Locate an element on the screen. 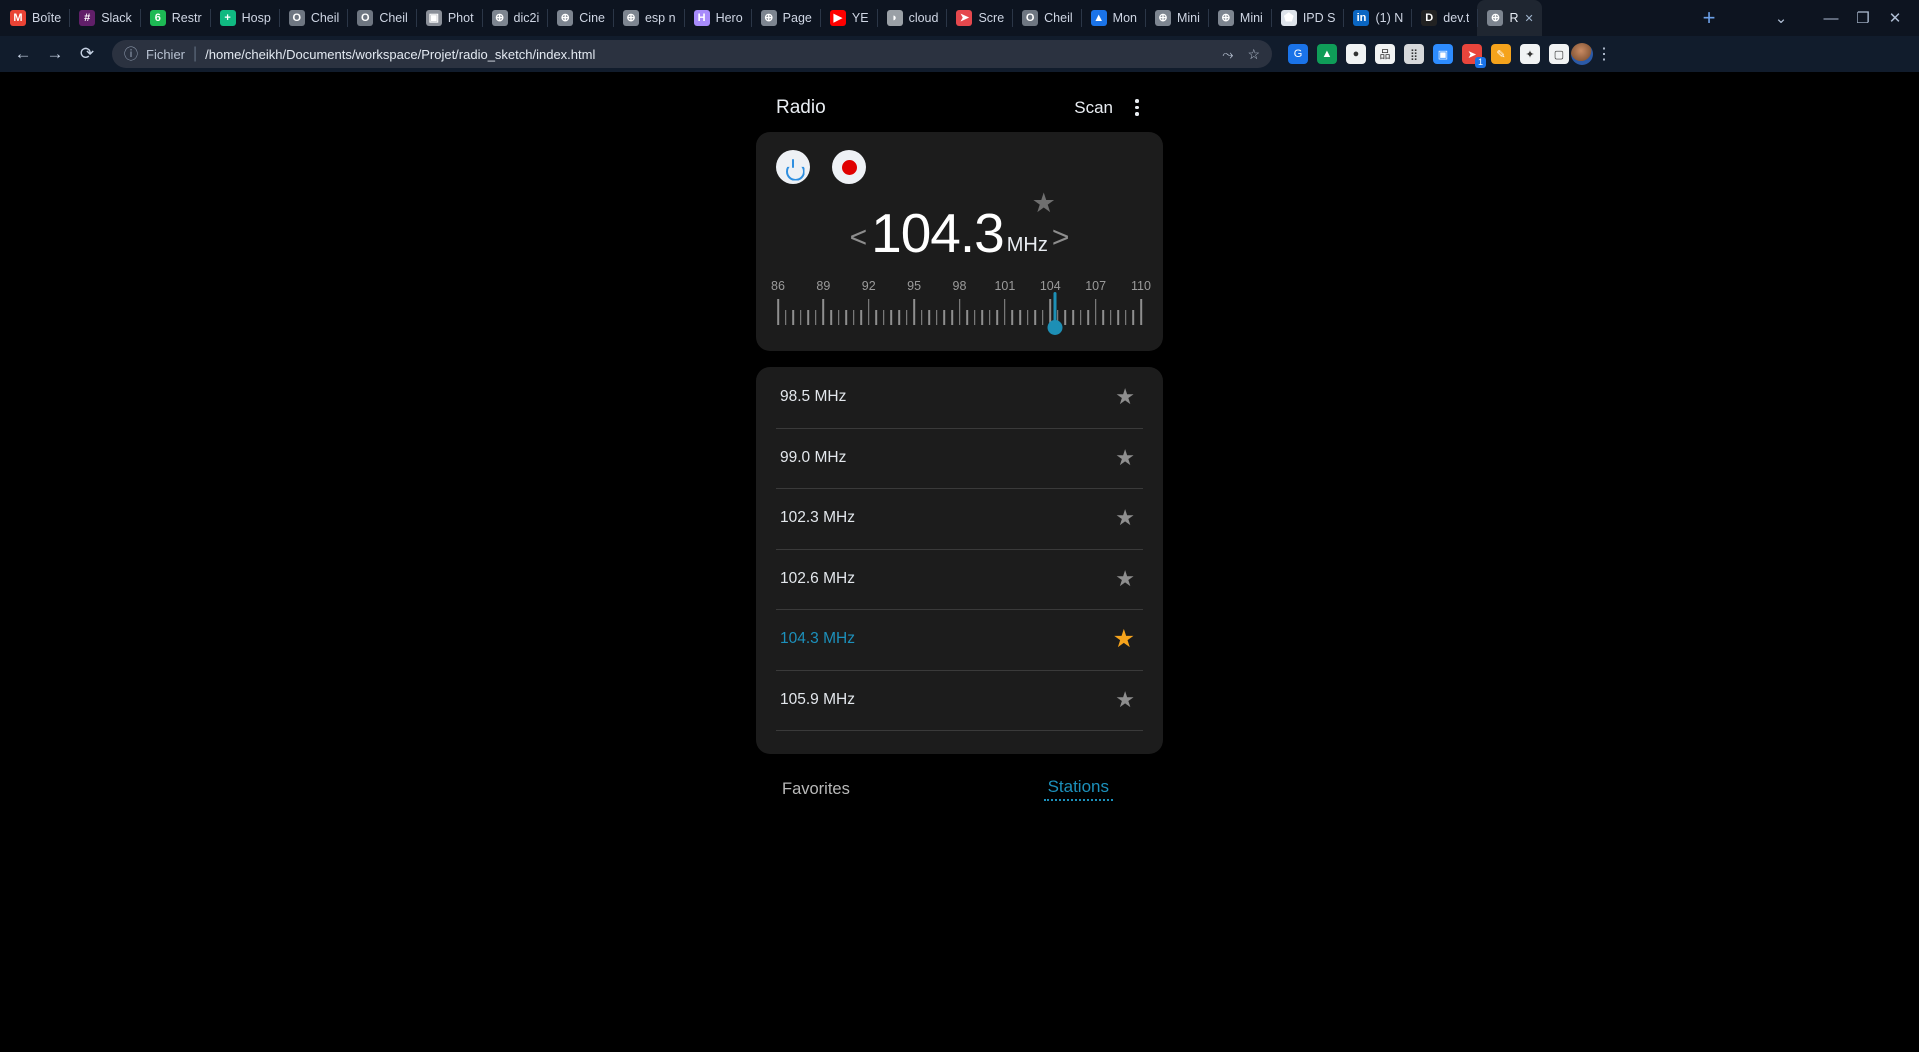  extensions-area: G ▲ ● 品 ⣿ ▣ ➤ 1 ✎ ✦ ▢ is located at coordinates (1425, 56).